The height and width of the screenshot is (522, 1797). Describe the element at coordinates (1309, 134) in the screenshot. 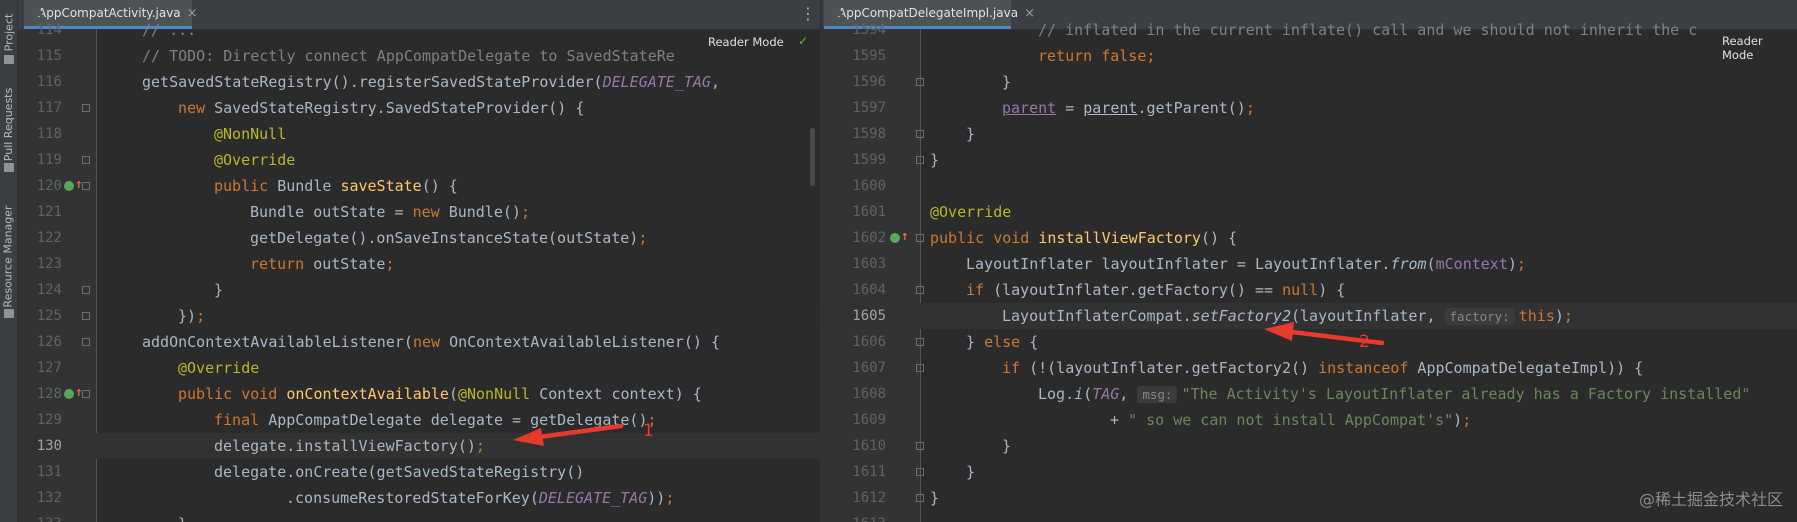

I see `code-line: 1598}` at that location.